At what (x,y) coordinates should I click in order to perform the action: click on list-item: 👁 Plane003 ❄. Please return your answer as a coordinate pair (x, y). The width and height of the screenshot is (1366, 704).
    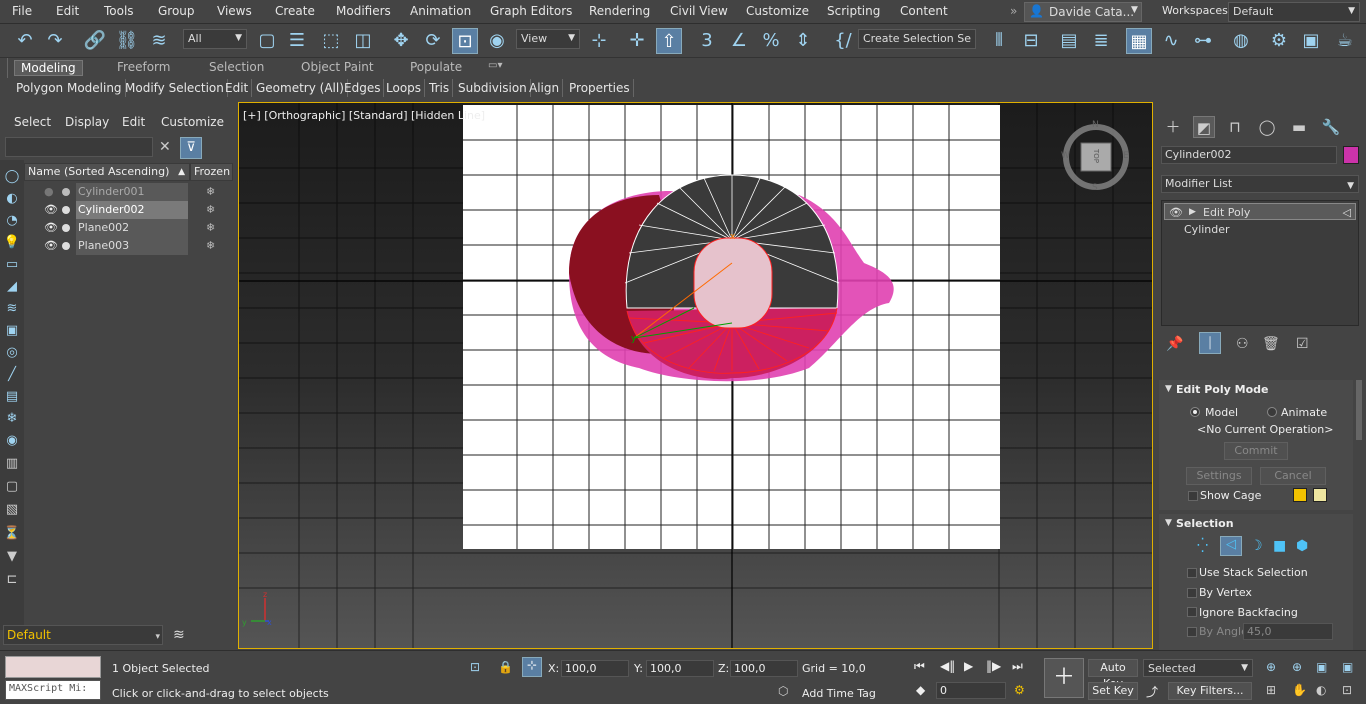
    Looking at the image, I should click on (128, 246).